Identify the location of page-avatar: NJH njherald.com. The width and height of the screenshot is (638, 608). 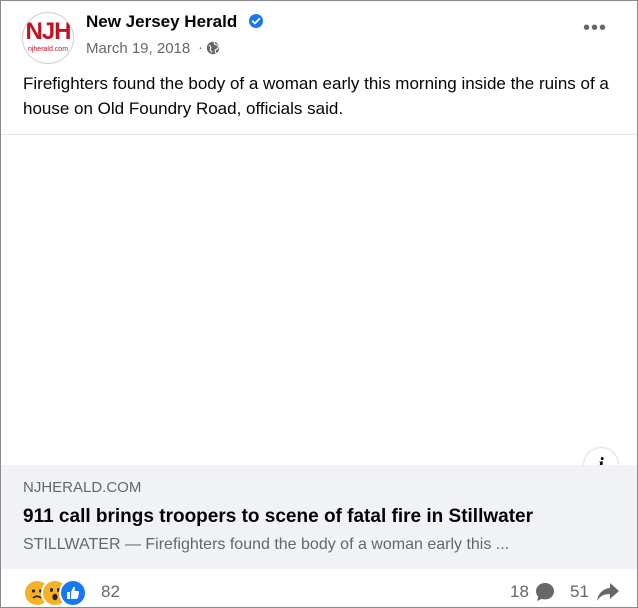
(48, 38).